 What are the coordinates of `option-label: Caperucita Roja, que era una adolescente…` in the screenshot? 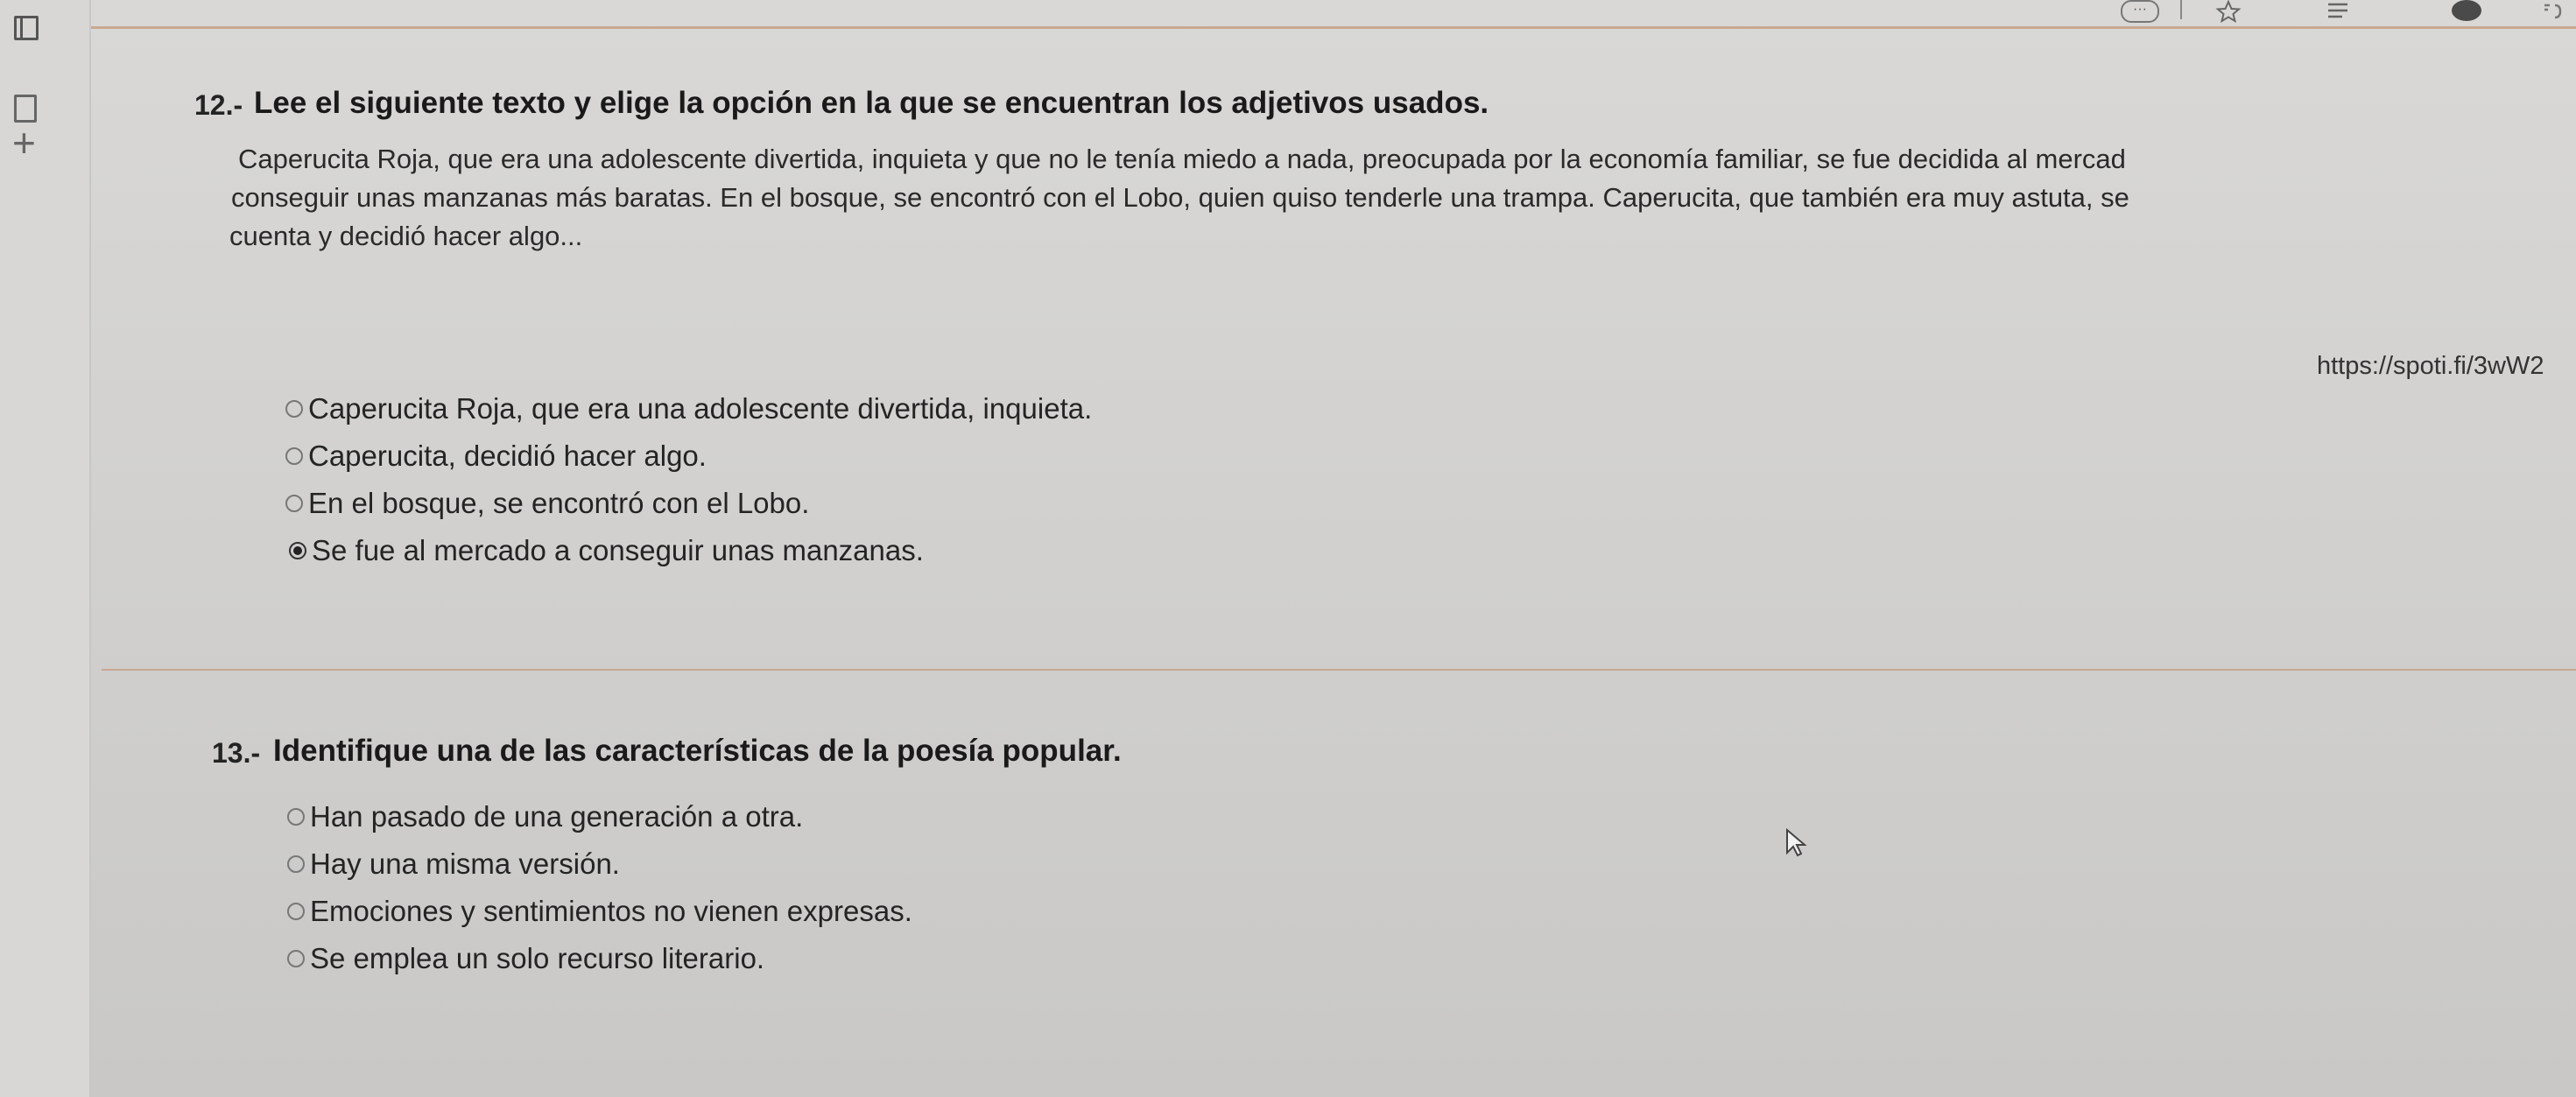 It's located at (700, 408).